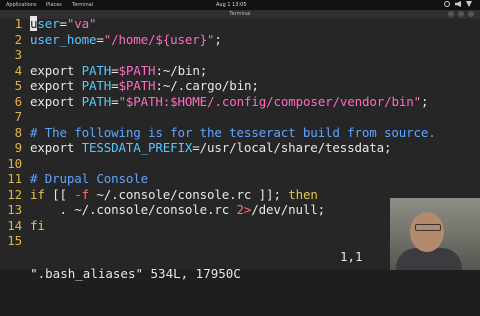 This screenshot has height=316, width=480. What do you see at coordinates (447, 4) in the screenshot?
I see `network-icon` at bounding box center [447, 4].